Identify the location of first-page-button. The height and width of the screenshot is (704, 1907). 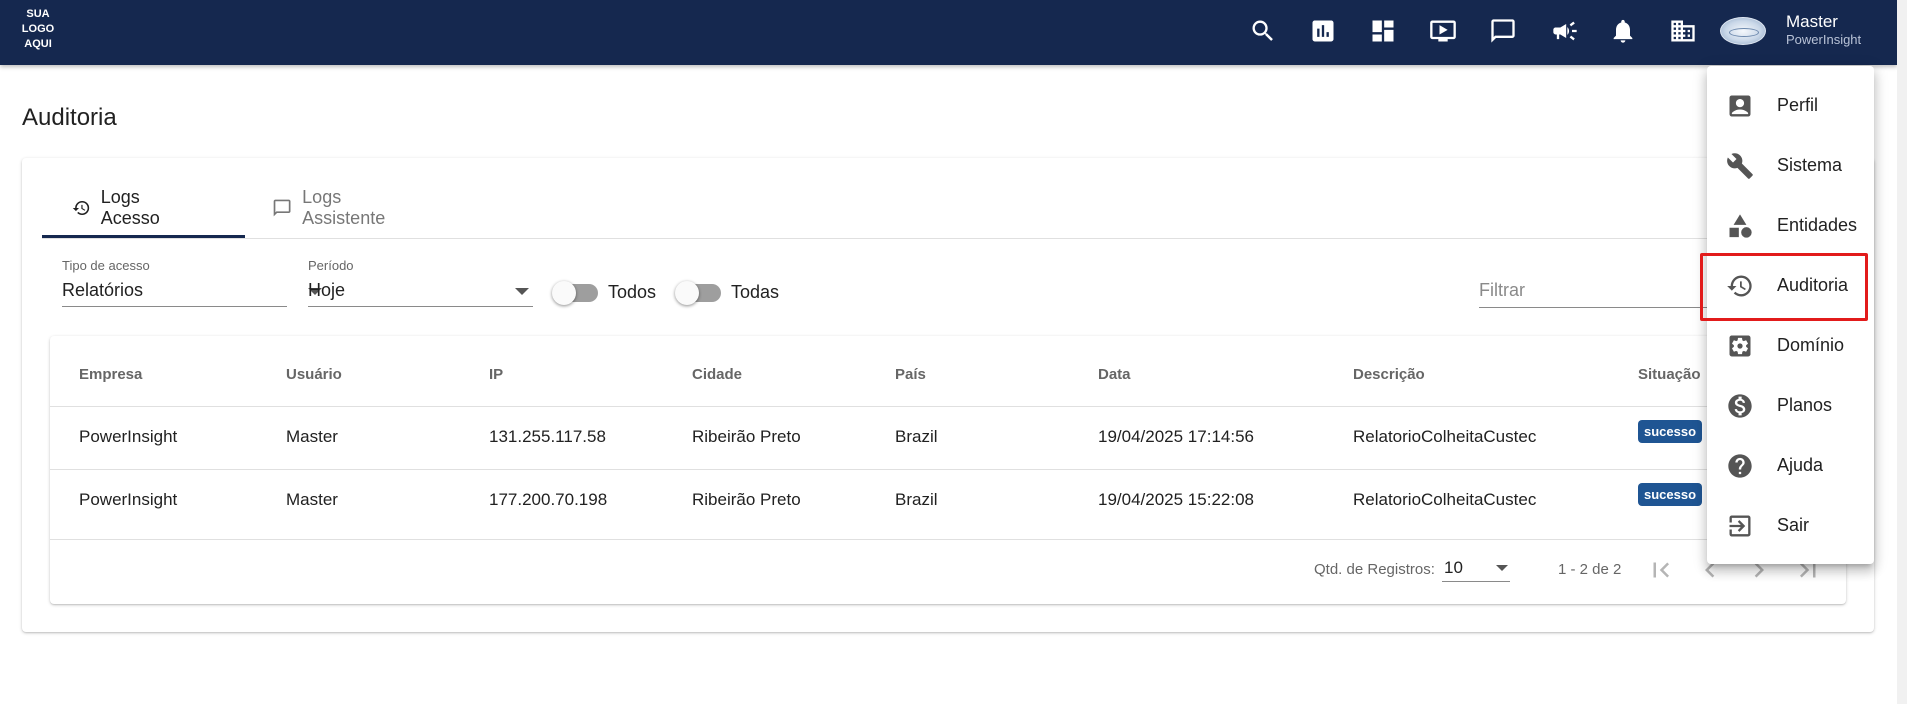
(1661, 570).